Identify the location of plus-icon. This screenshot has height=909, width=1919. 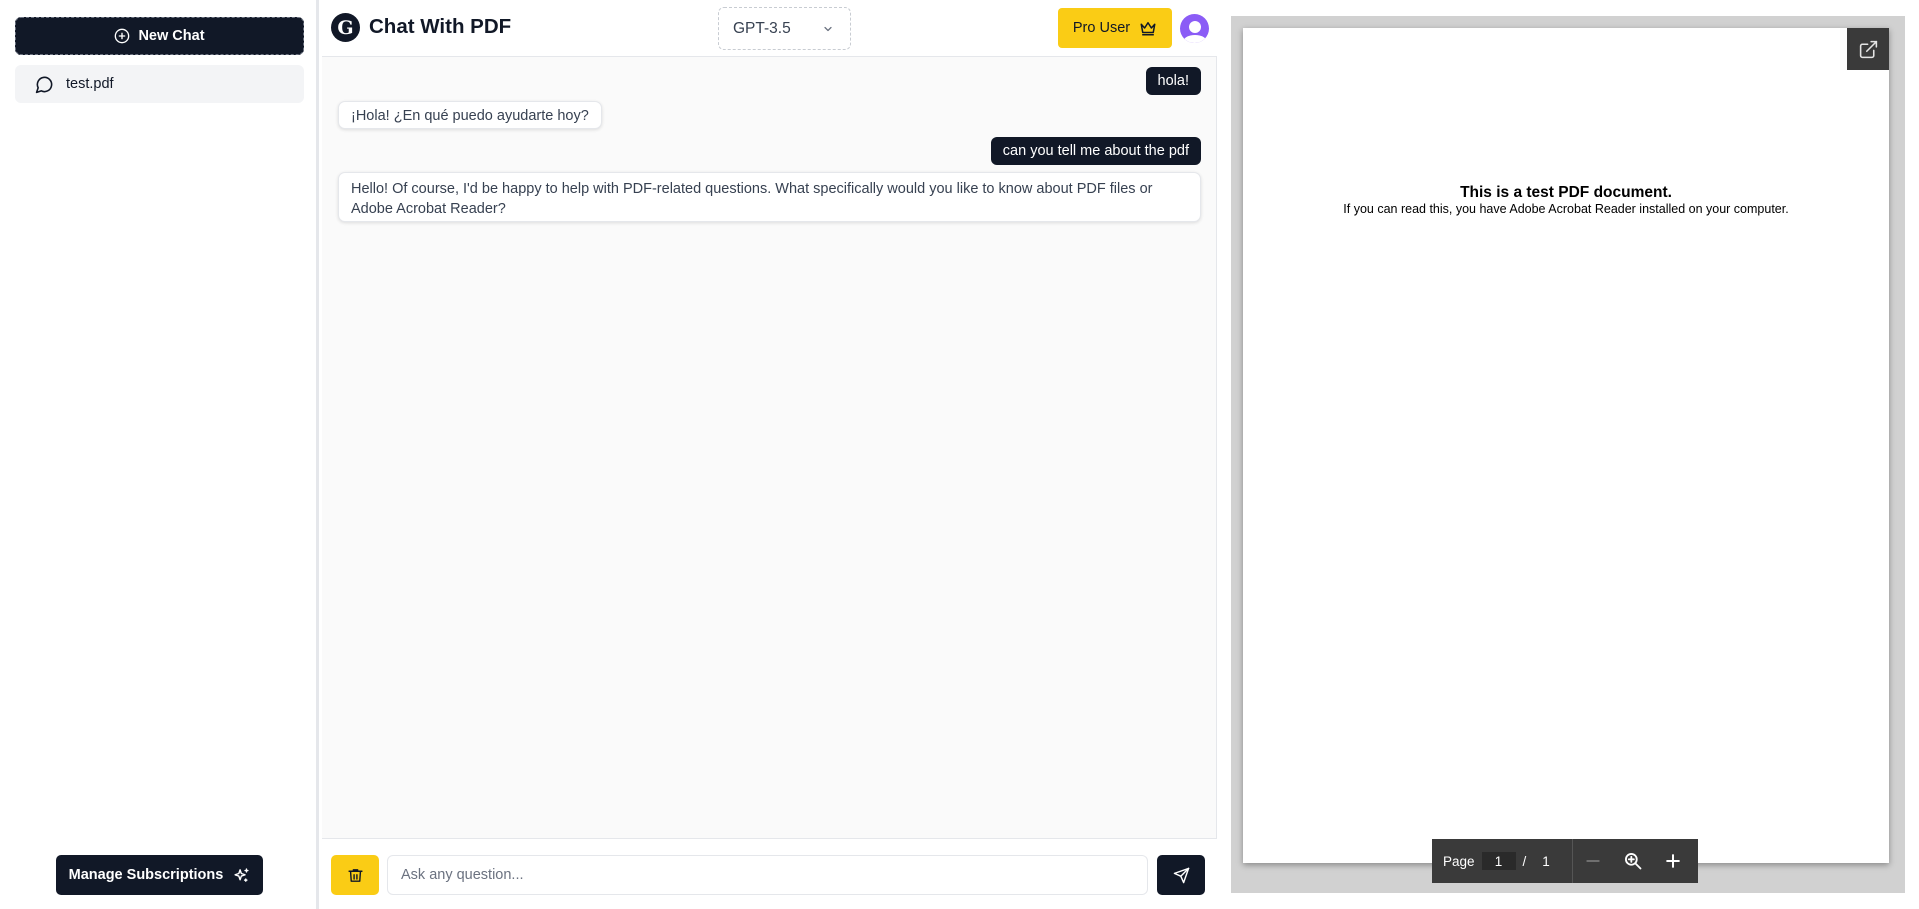
(1673, 861).